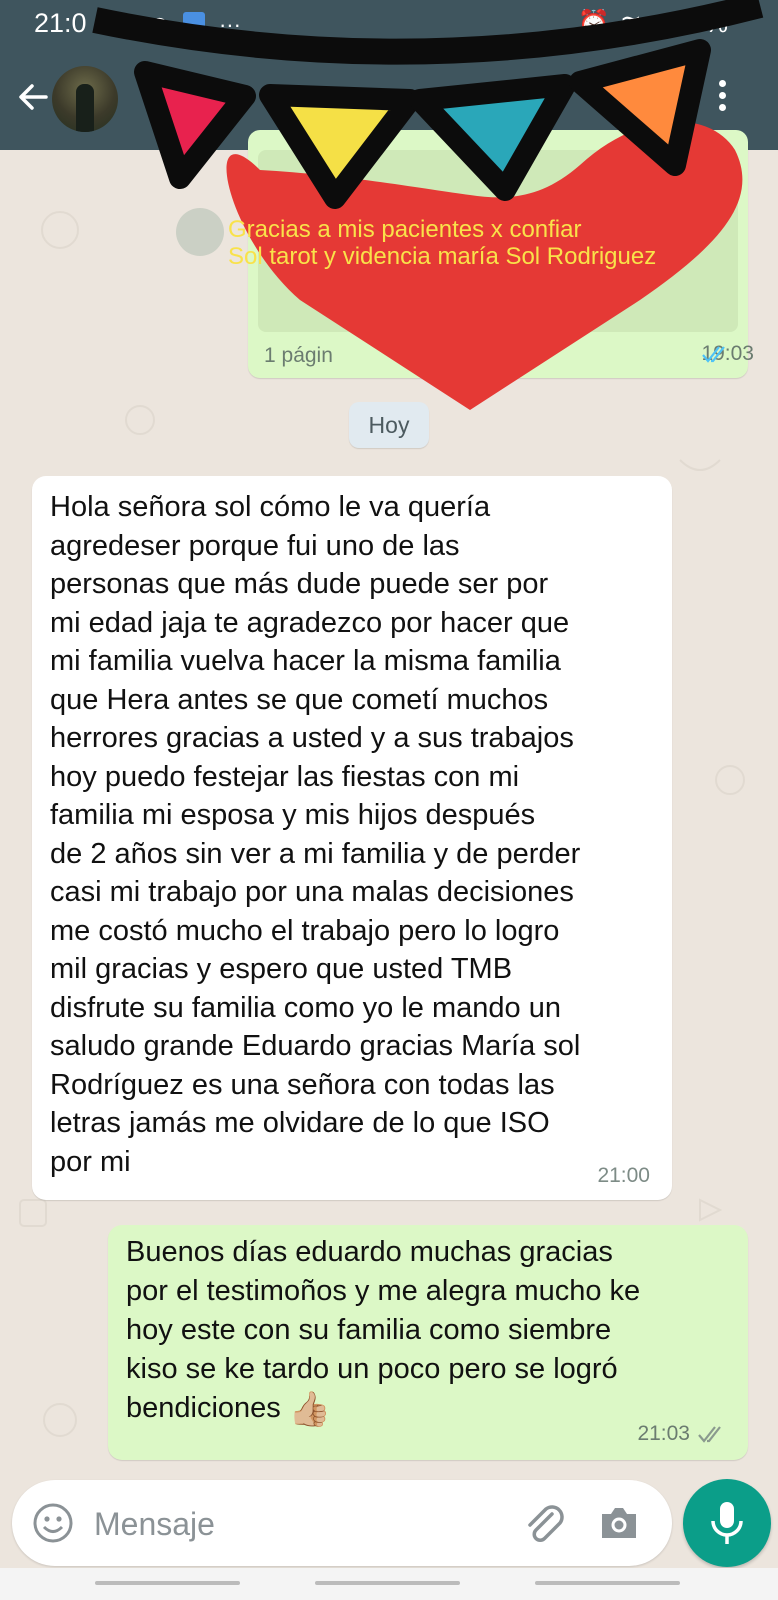 The height and width of the screenshot is (1600, 778). I want to click on alarm-icon: ⏰, so click(593, 23).